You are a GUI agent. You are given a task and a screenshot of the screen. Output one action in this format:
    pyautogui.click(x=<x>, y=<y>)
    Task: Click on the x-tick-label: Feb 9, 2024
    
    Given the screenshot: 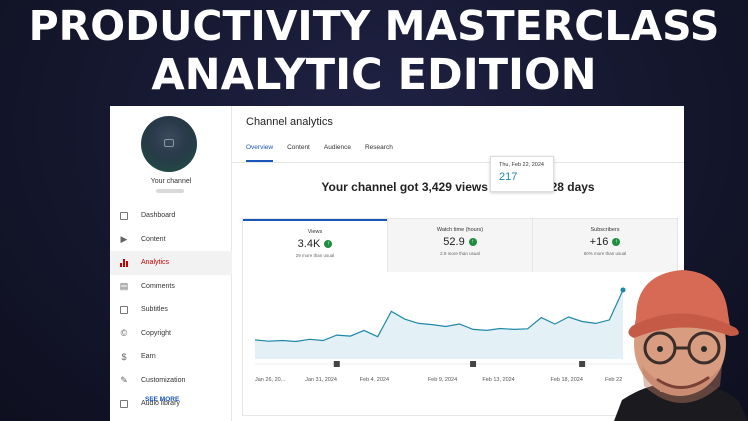 What is the action you would take?
    pyautogui.click(x=442, y=380)
    